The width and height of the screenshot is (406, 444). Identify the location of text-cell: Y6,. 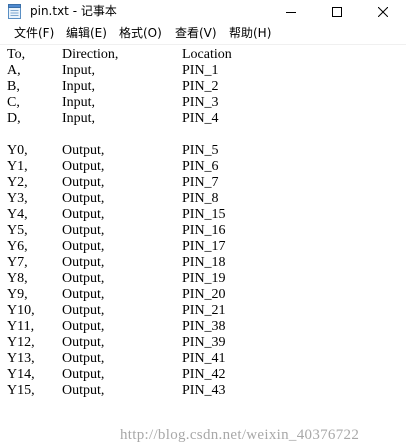
(17, 246).